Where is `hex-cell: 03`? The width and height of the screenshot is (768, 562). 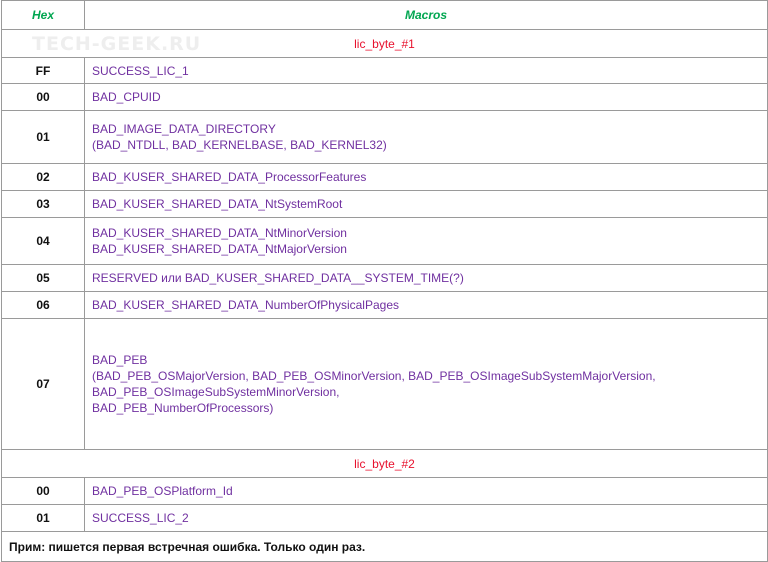
hex-cell: 03 is located at coordinates (43, 204).